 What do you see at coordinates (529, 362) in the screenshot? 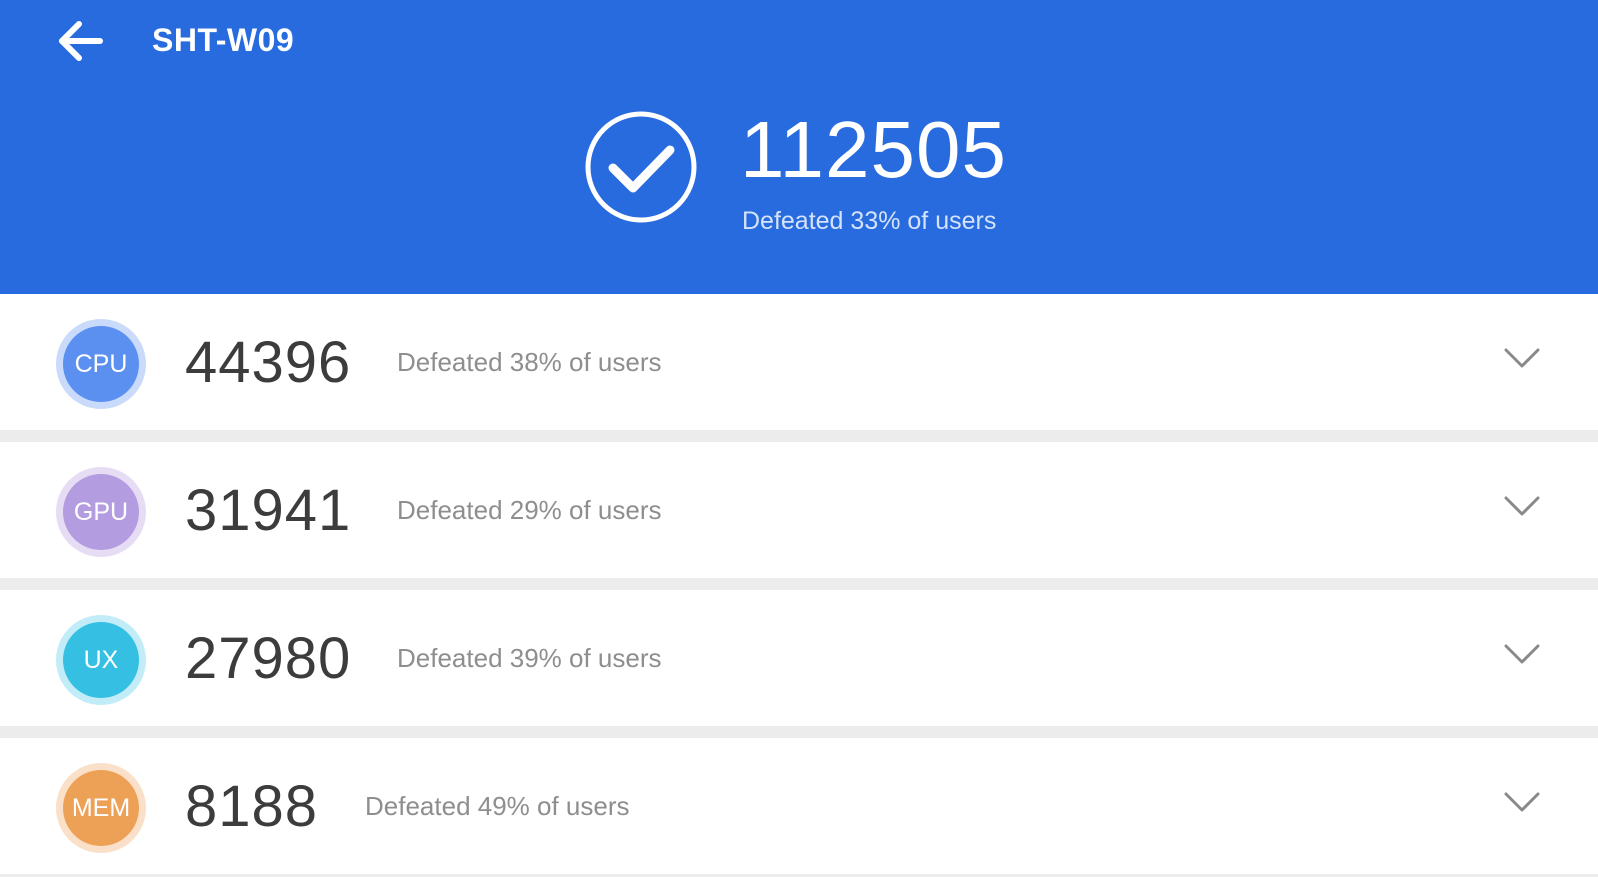
I see `cpu-defeated-text: Defeated 38% of users` at bounding box center [529, 362].